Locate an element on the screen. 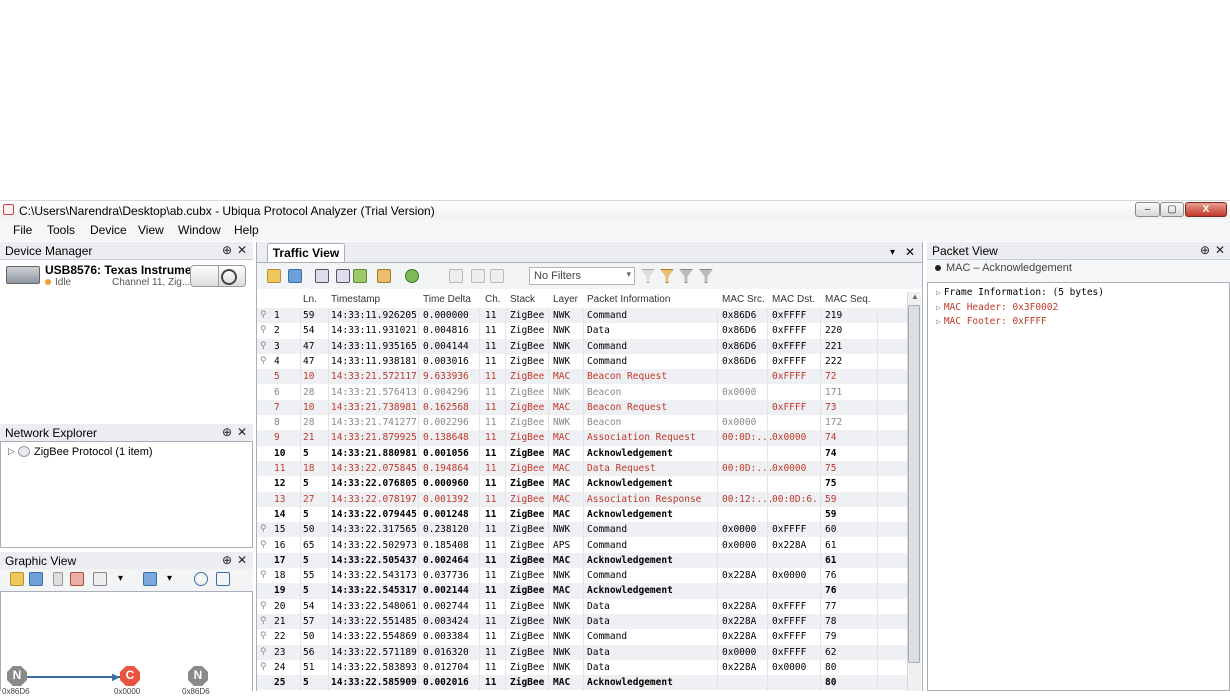 This screenshot has width=1230, height=696. column-mac-dst: MAC Dst. is located at coordinates (793, 299).